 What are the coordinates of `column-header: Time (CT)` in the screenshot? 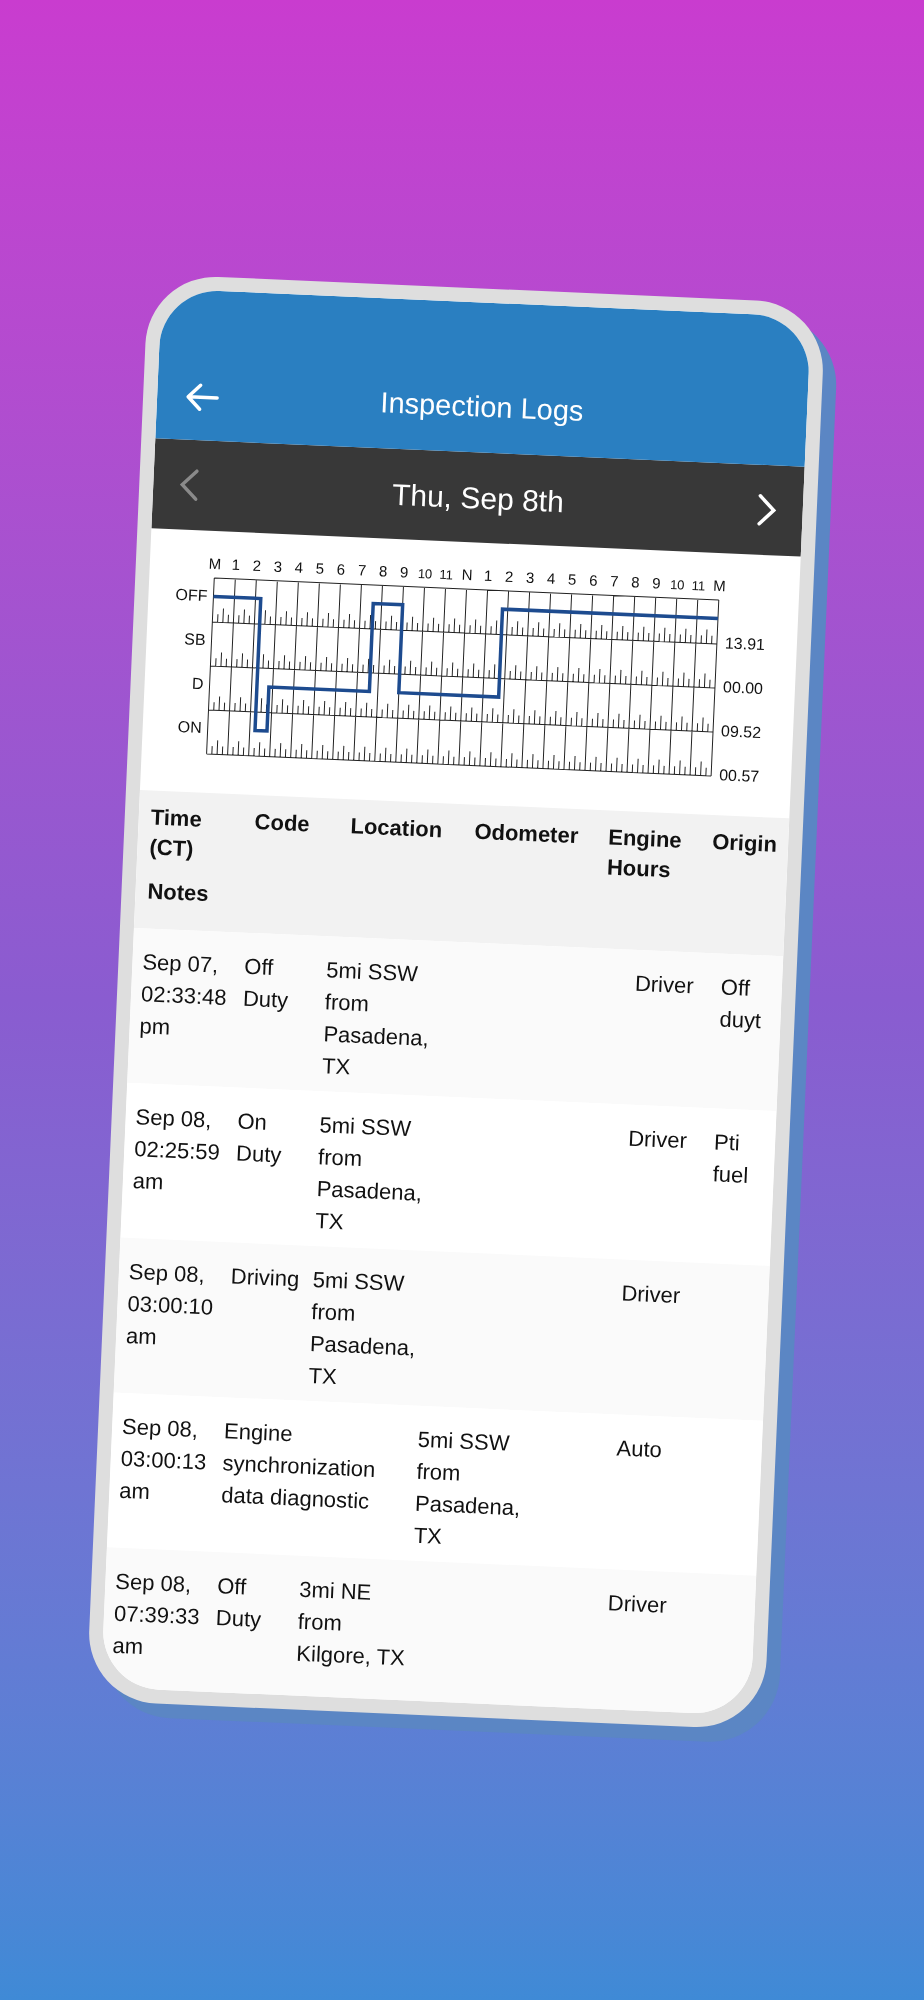 It's located at (176, 833).